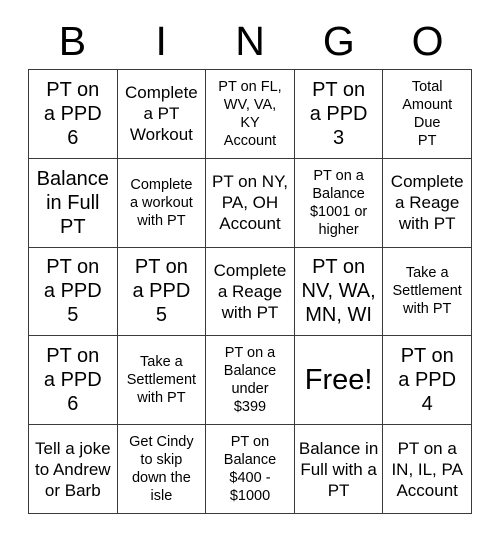  I want to click on bingo-cell-i2: Complete a workout with PT, so click(162, 203).